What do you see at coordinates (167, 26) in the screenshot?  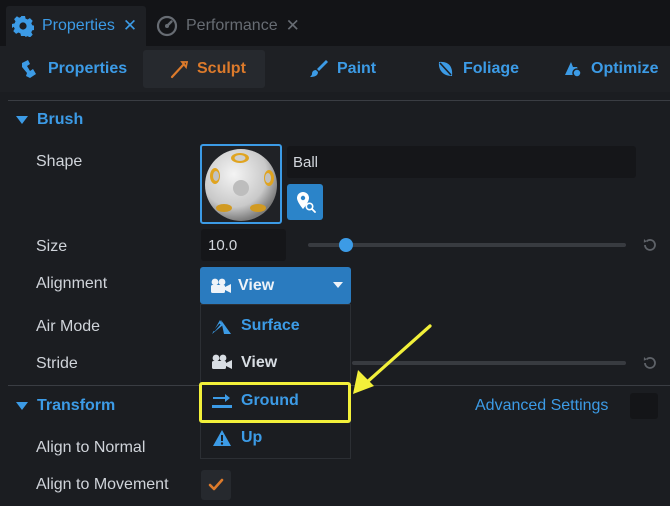 I see `gauge-icon` at bounding box center [167, 26].